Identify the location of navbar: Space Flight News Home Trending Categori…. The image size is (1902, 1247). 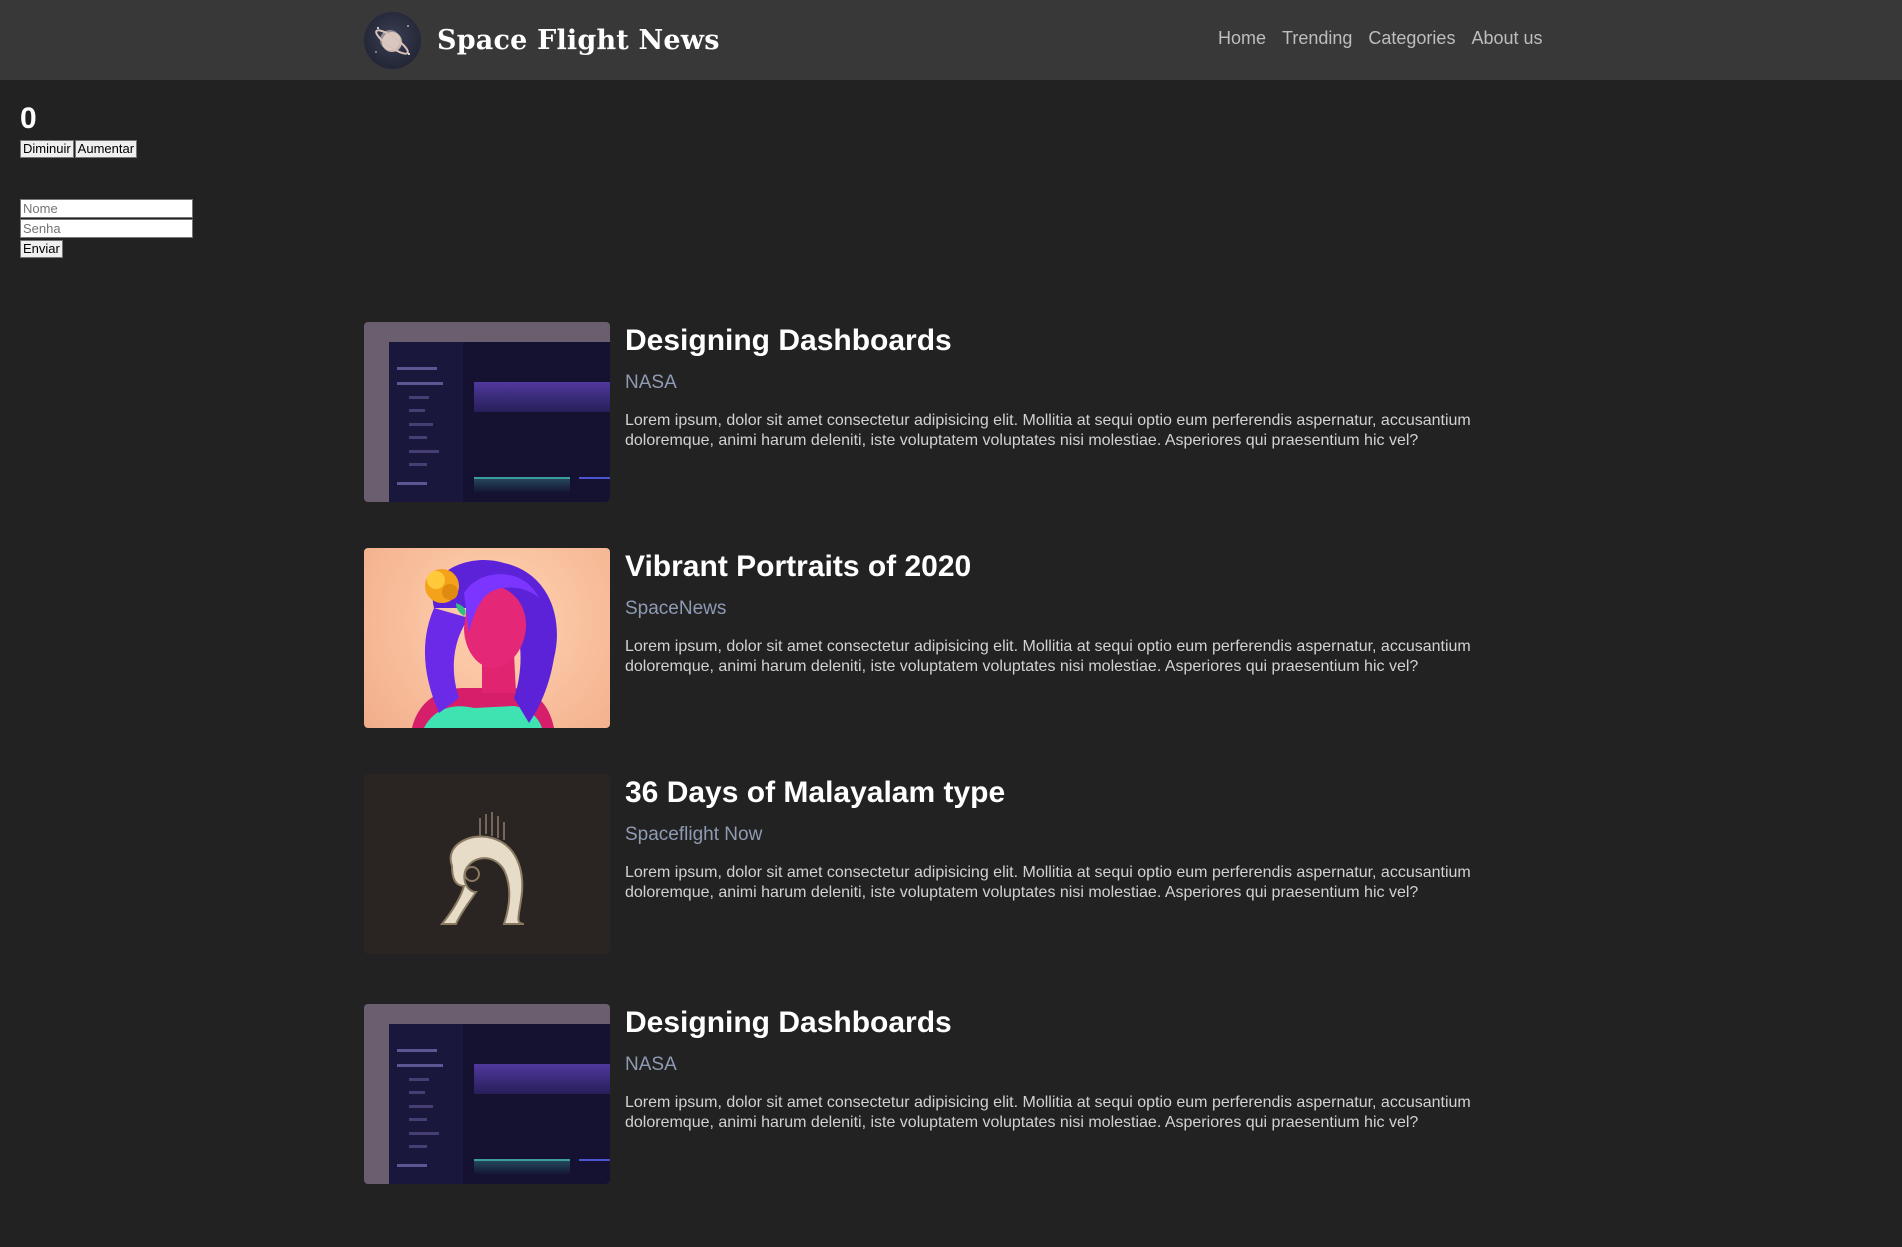
(951, 40).